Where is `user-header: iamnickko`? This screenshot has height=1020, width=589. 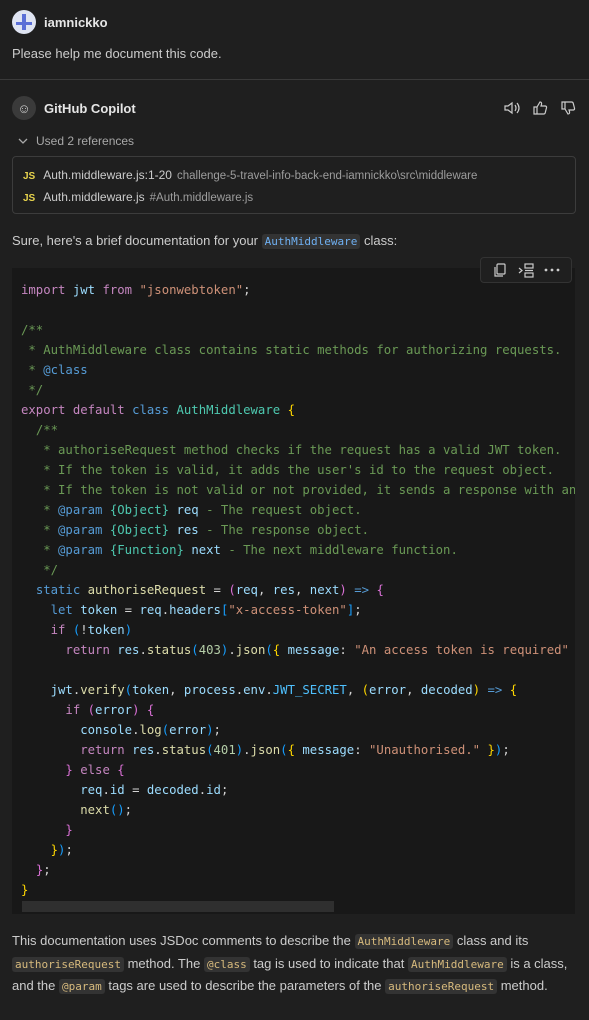
user-header: iamnickko is located at coordinates (60, 22).